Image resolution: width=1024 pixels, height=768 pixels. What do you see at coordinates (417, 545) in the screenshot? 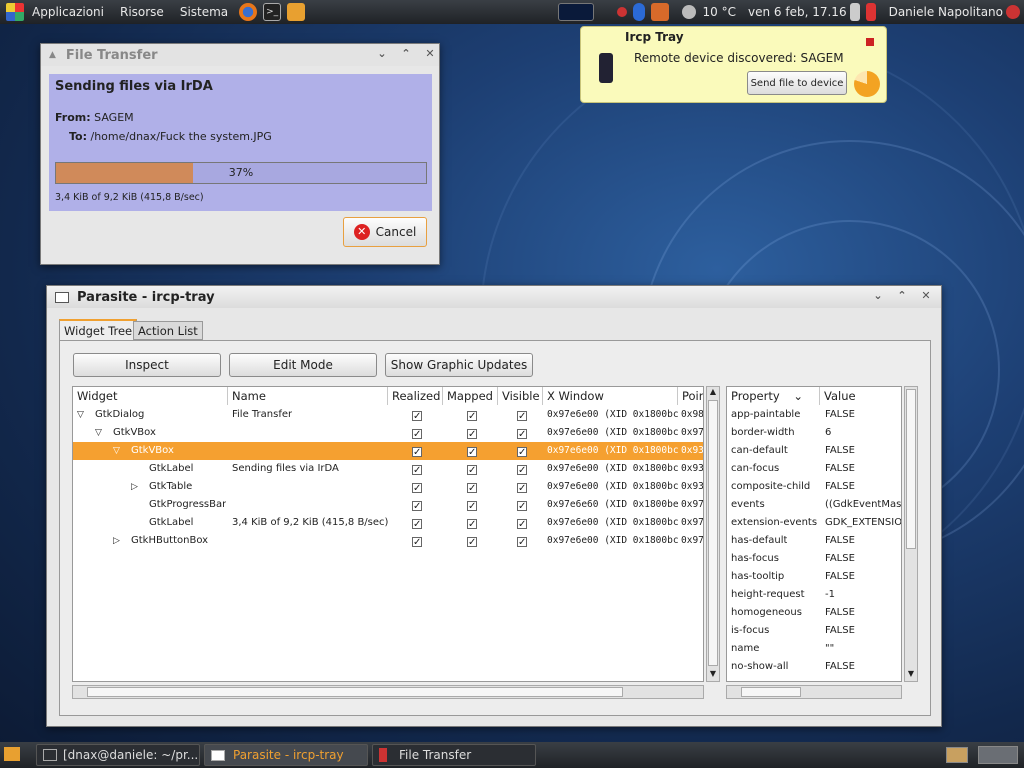
I see `realized-checkbox` at bounding box center [417, 545].